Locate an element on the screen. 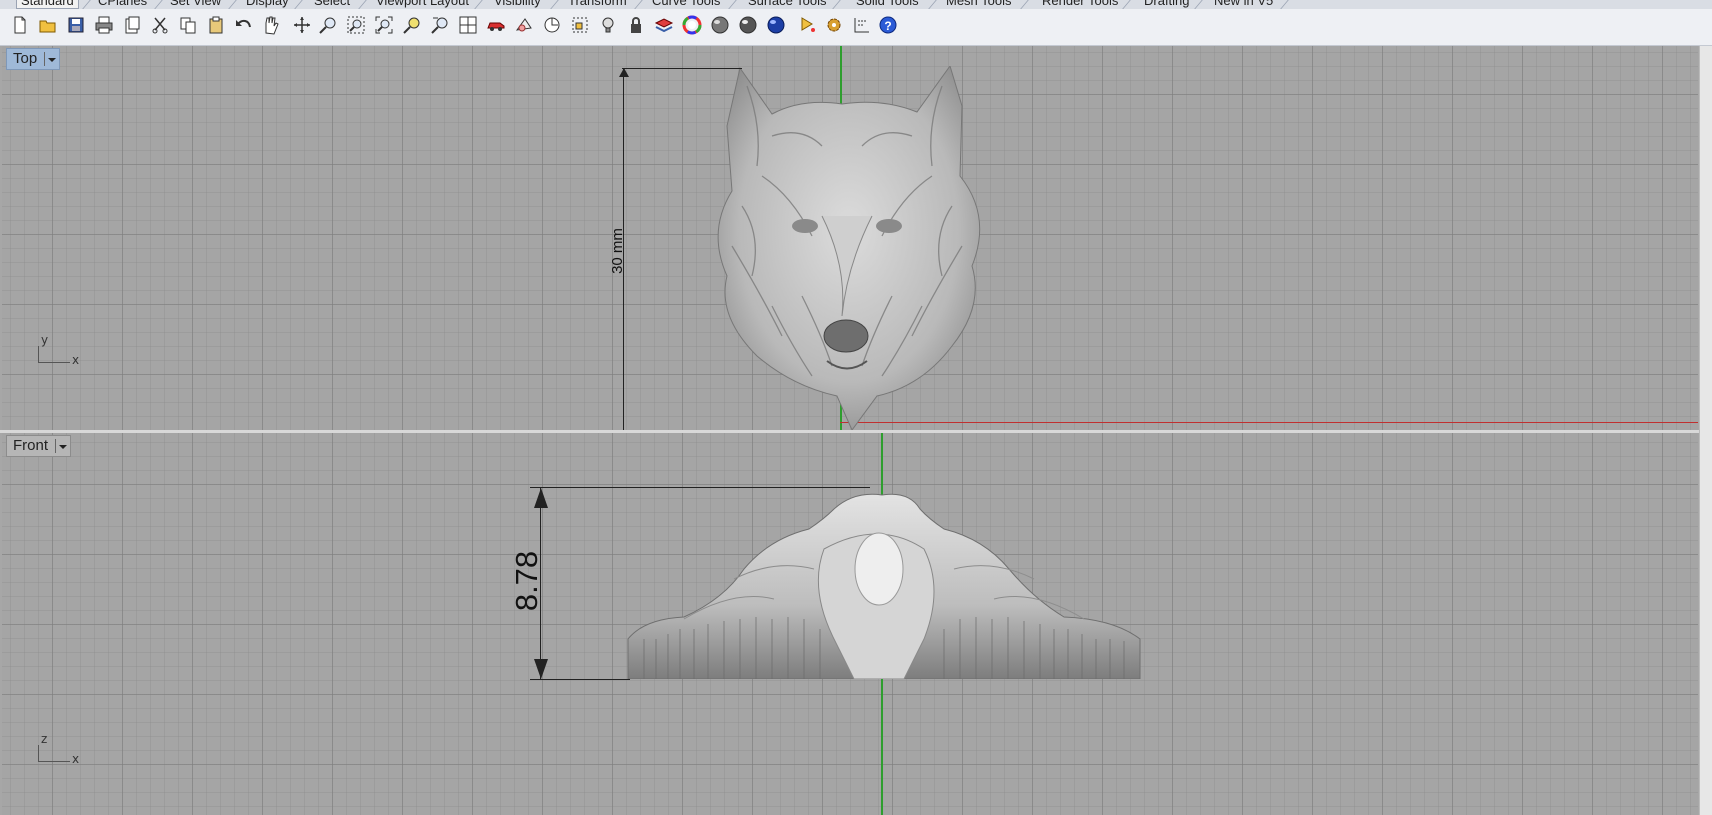 The image size is (1712, 815). undo-icon is located at coordinates (244, 25).